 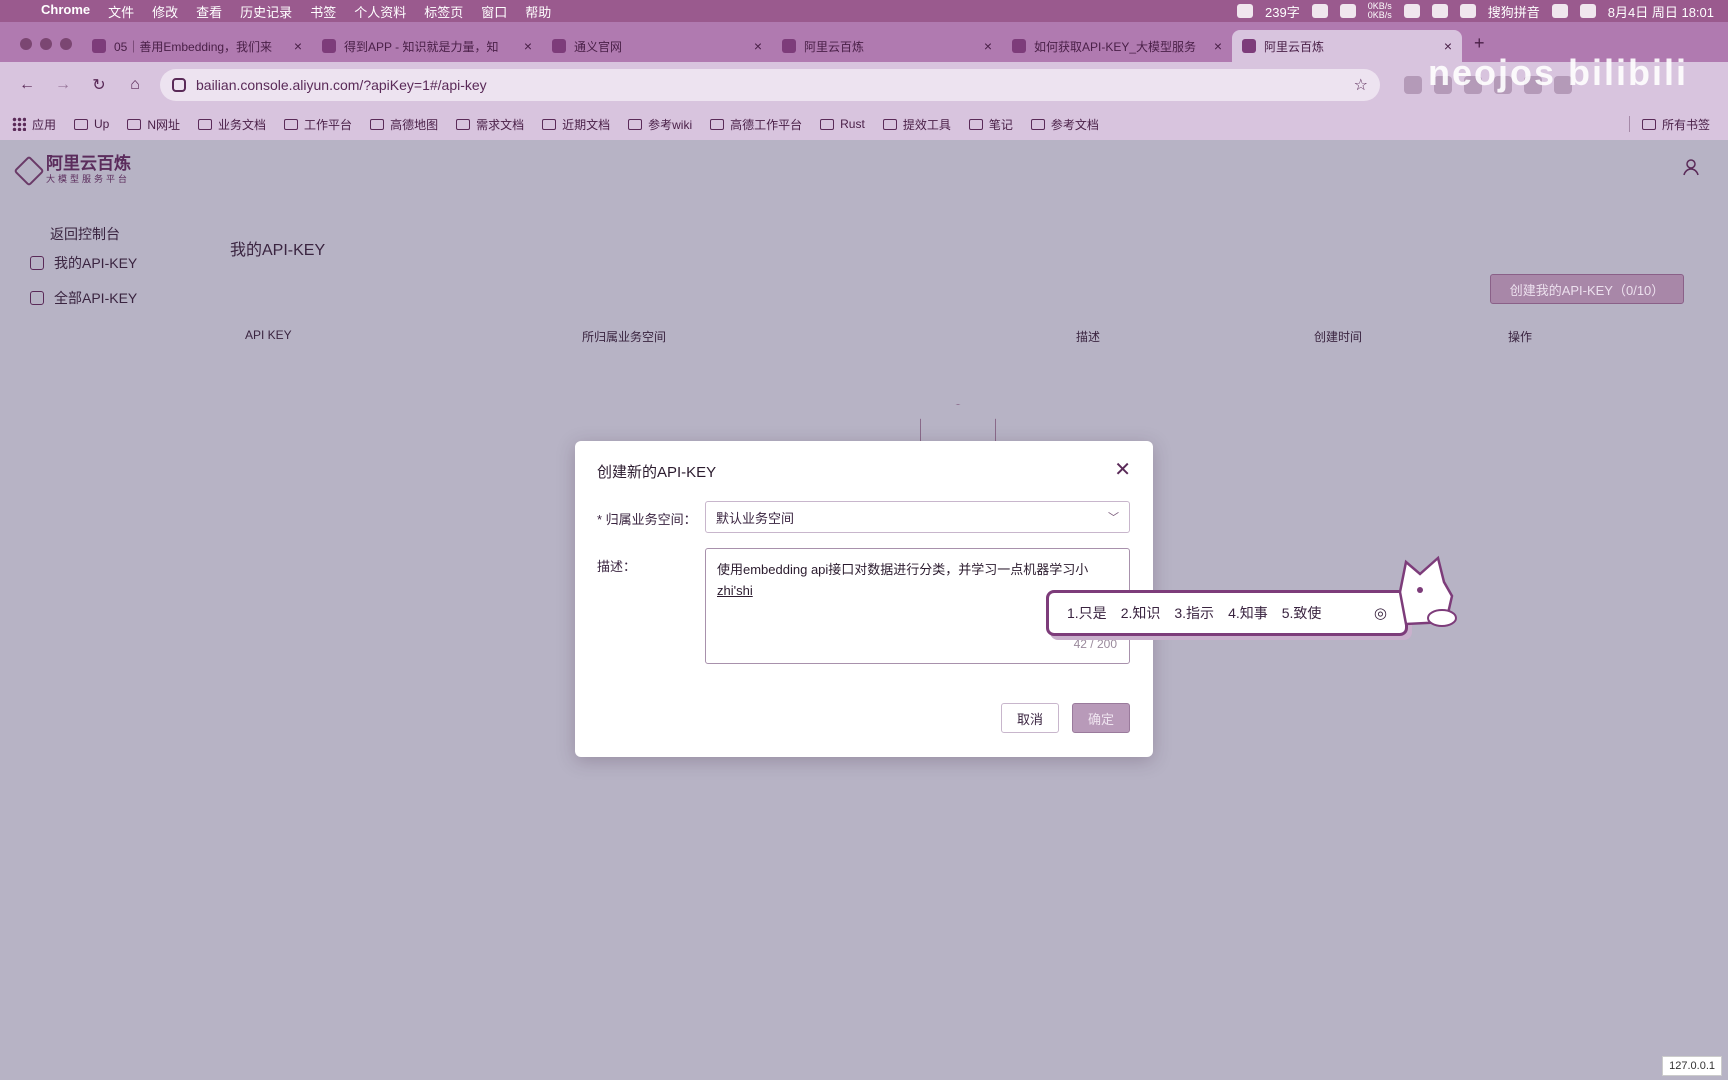 What do you see at coordinates (66, 44) in the screenshot?
I see `zoom-window-button` at bounding box center [66, 44].